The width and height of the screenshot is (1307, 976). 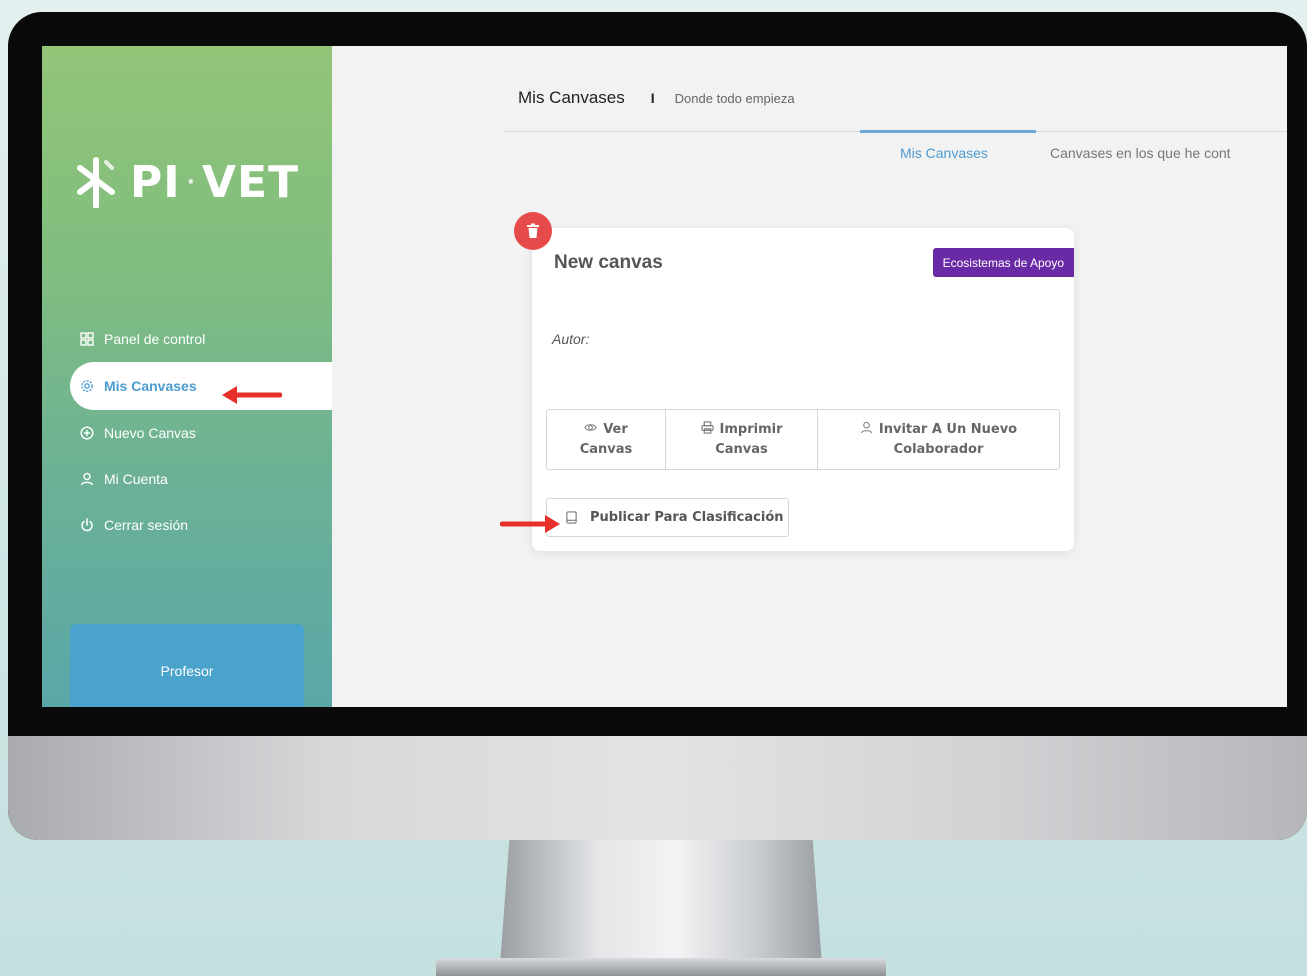 What do you see at coordinates (938, 439) in the screenshot?
I see `invite-collaborator-button: Invitar A Un Nuevo Colaborador` at bounding box center [938, 439].